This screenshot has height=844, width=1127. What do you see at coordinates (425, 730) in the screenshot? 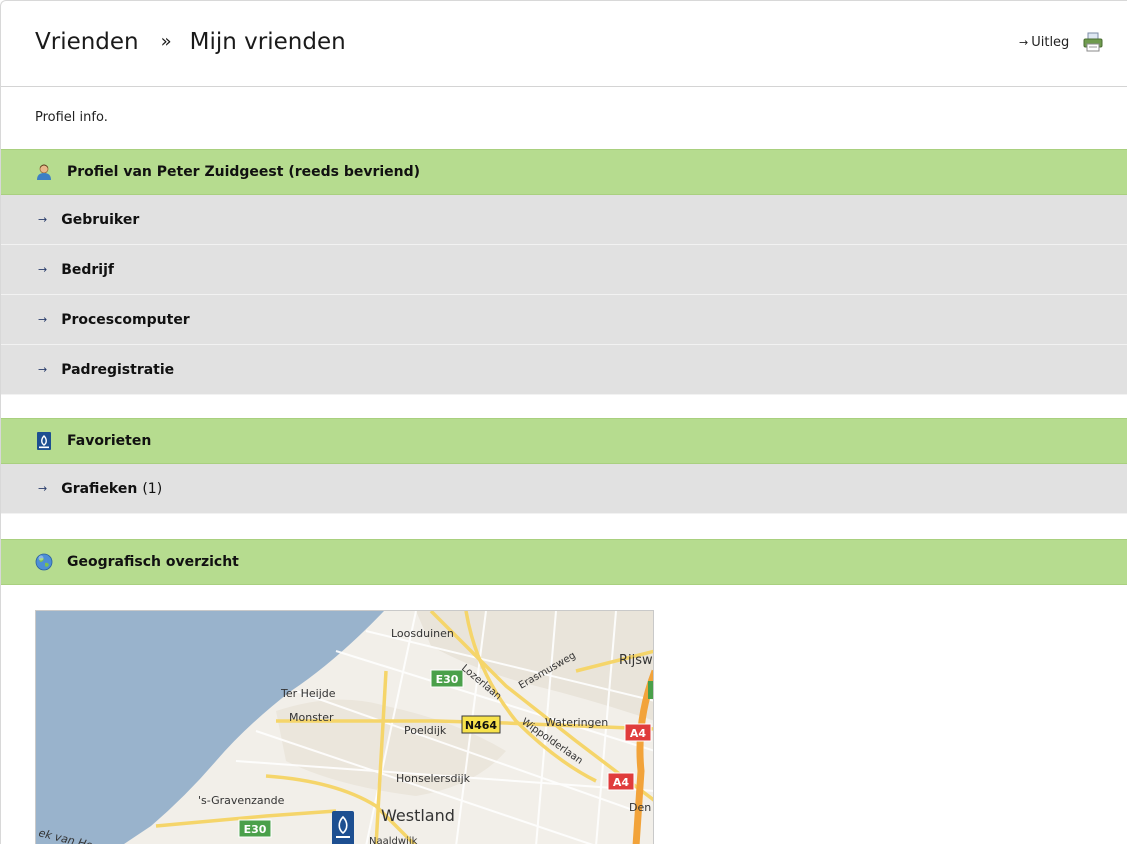
I see `map-label-poeldijk: Poeldijk` at bounding box center [425, 730].